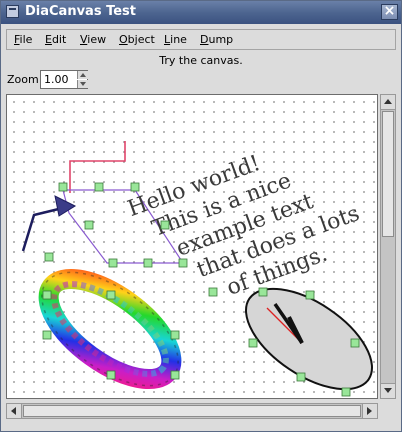  What do you see at coordinates (369, 411) in the screenshot?
I see `scroll-right-arrow-icon` at bounding box center [369, 411].